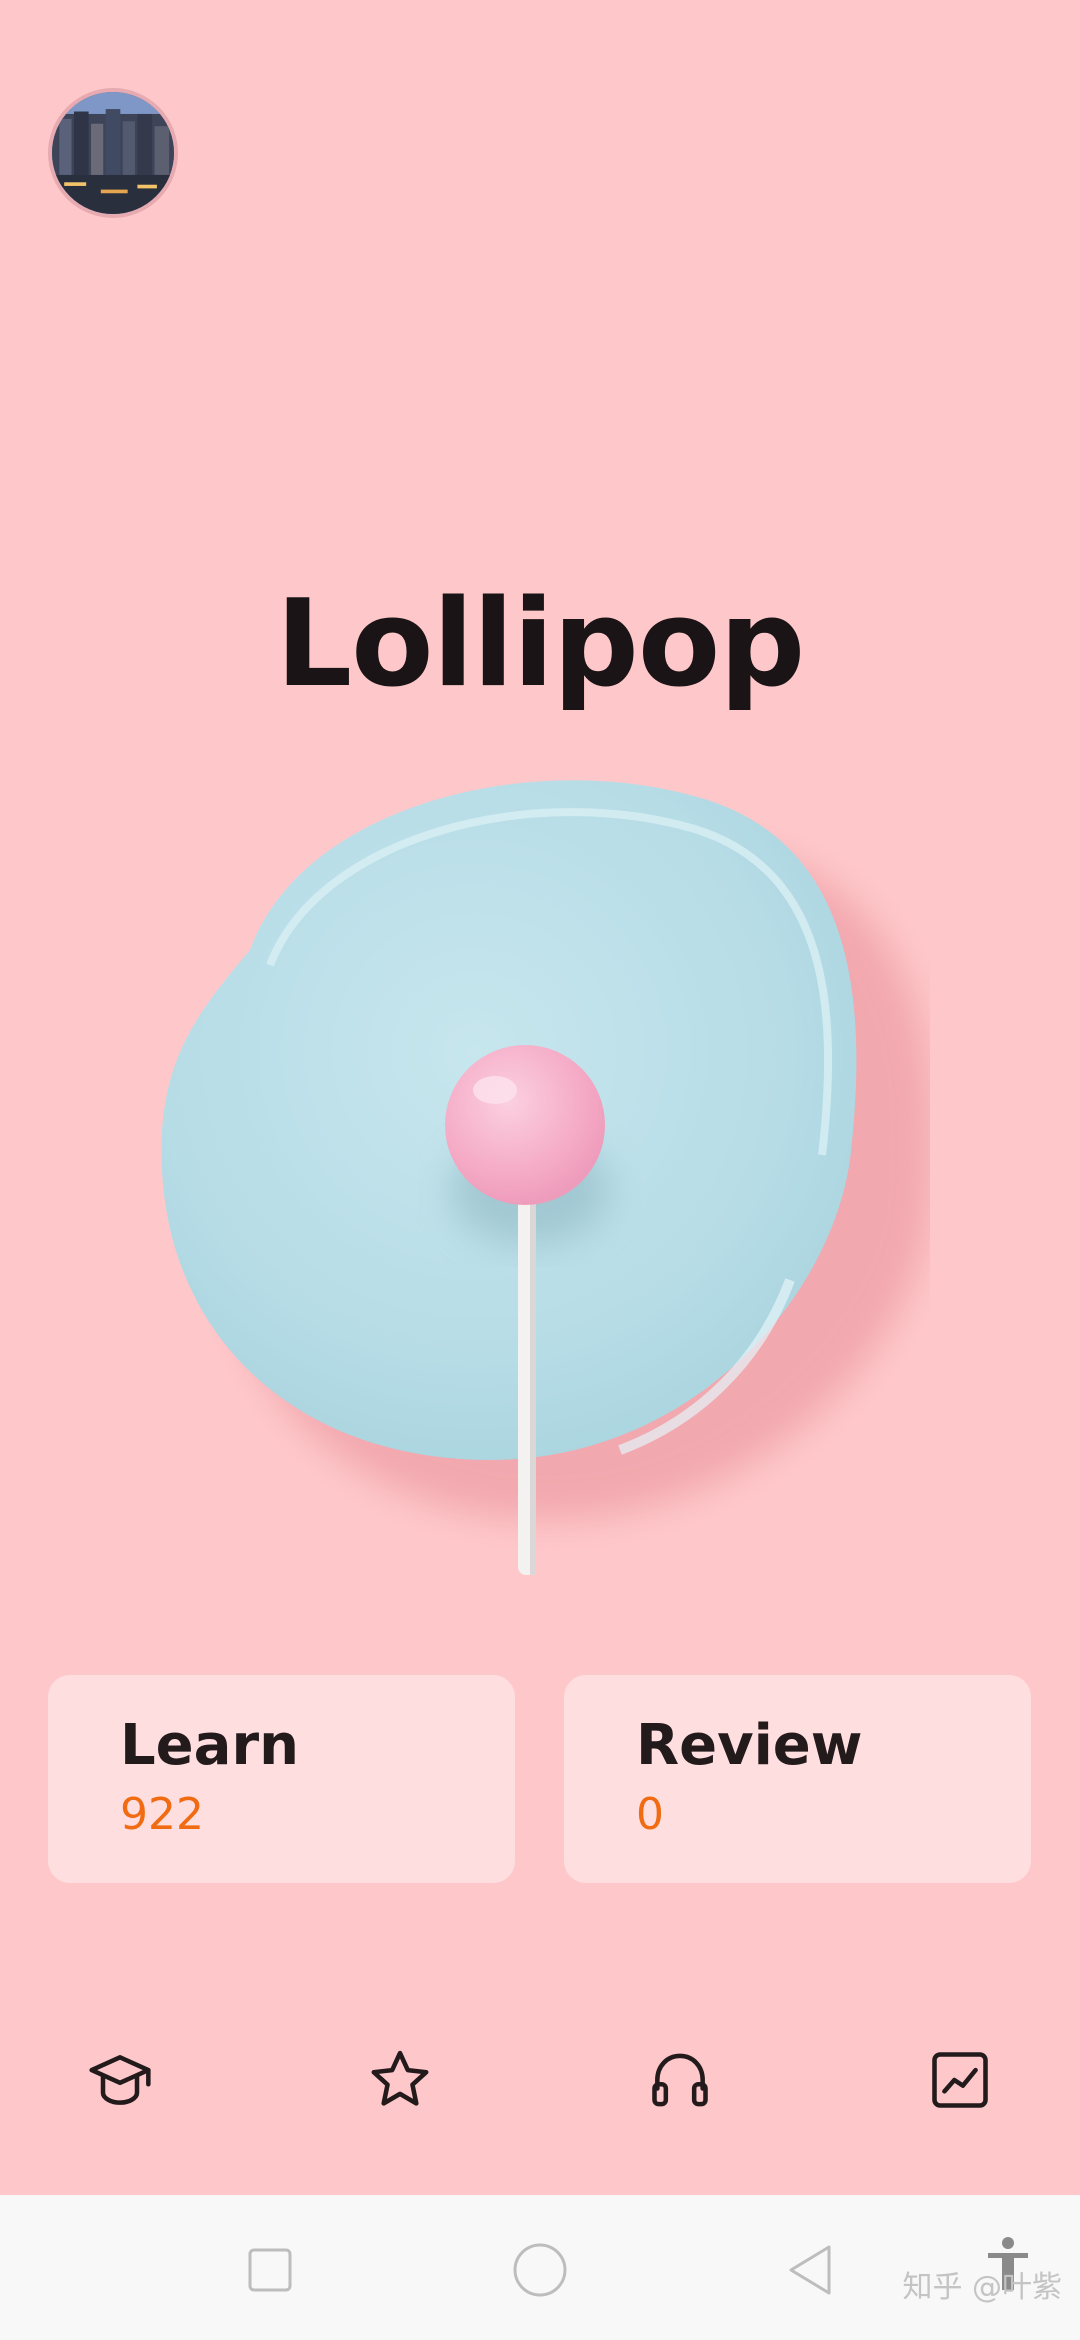  I want to click on recents-button, so click(270, 2270).